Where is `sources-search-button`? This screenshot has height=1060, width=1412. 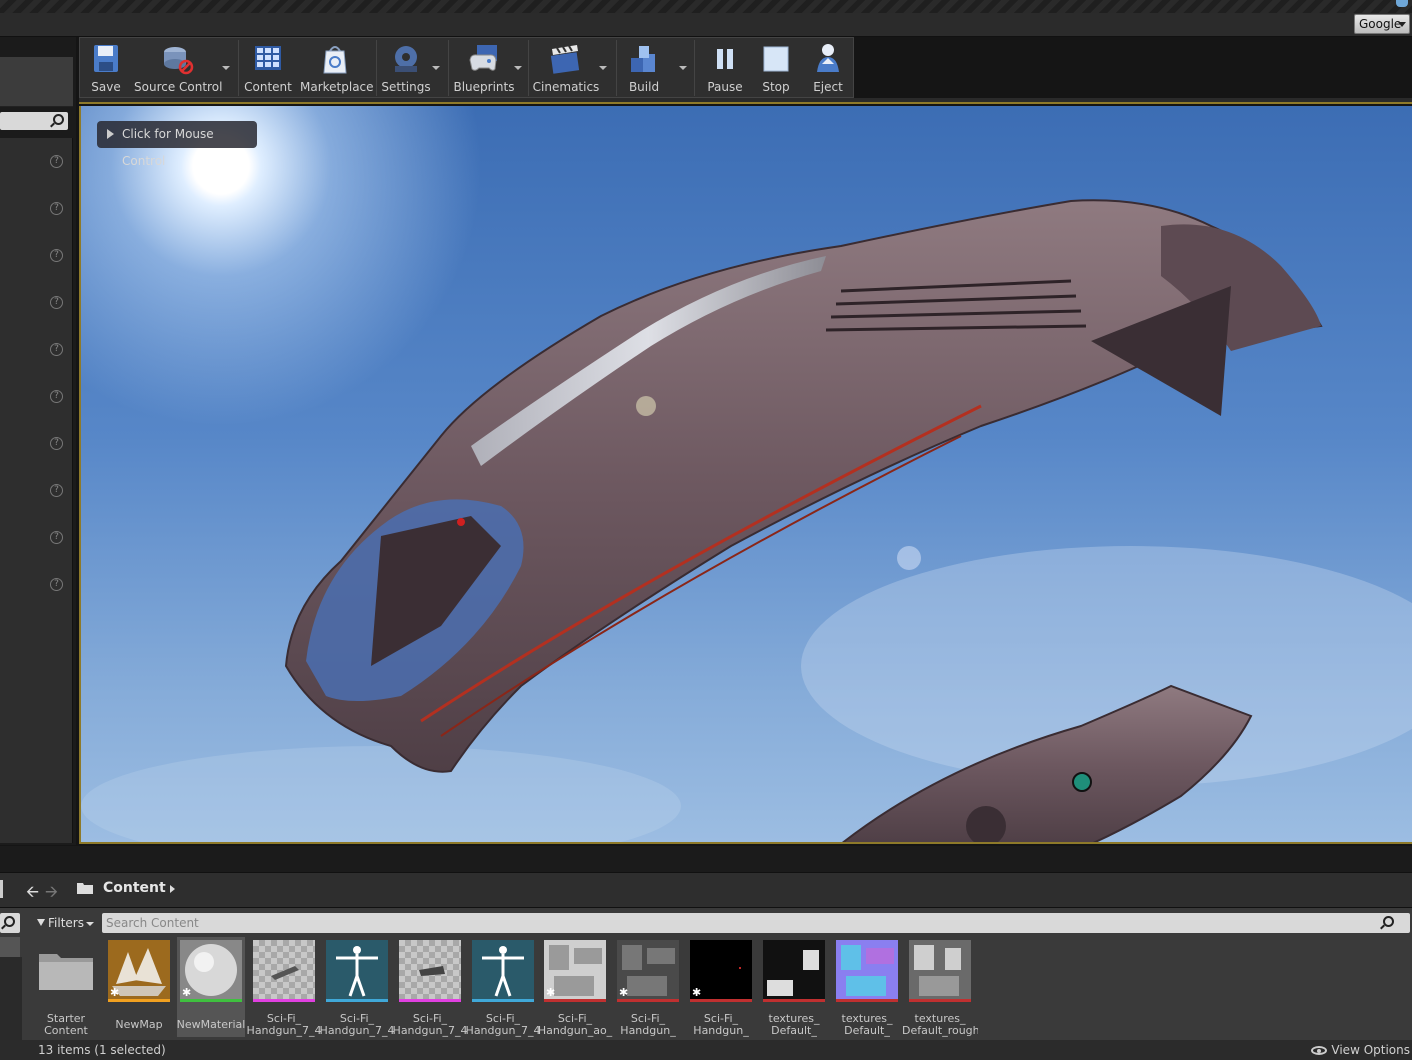 sources-search-button is located at coordinates (10, 923).